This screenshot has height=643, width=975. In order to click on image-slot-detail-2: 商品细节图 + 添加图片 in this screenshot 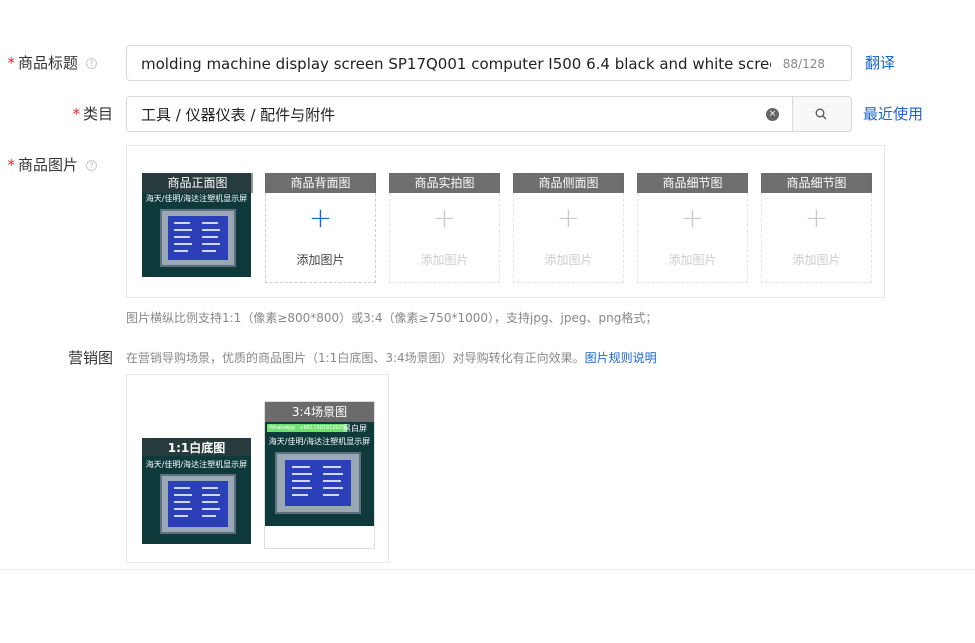, I will do `click(816, 228)`.